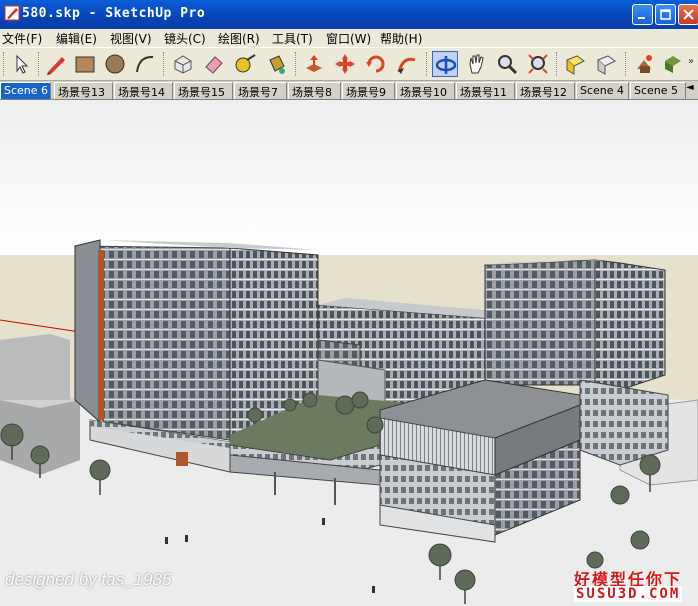 The height and width of the screenshot is (606, 698). Describe the element at coordinates (538, 64) in the screenshot. I see `zoom-extents-icon` at that location.